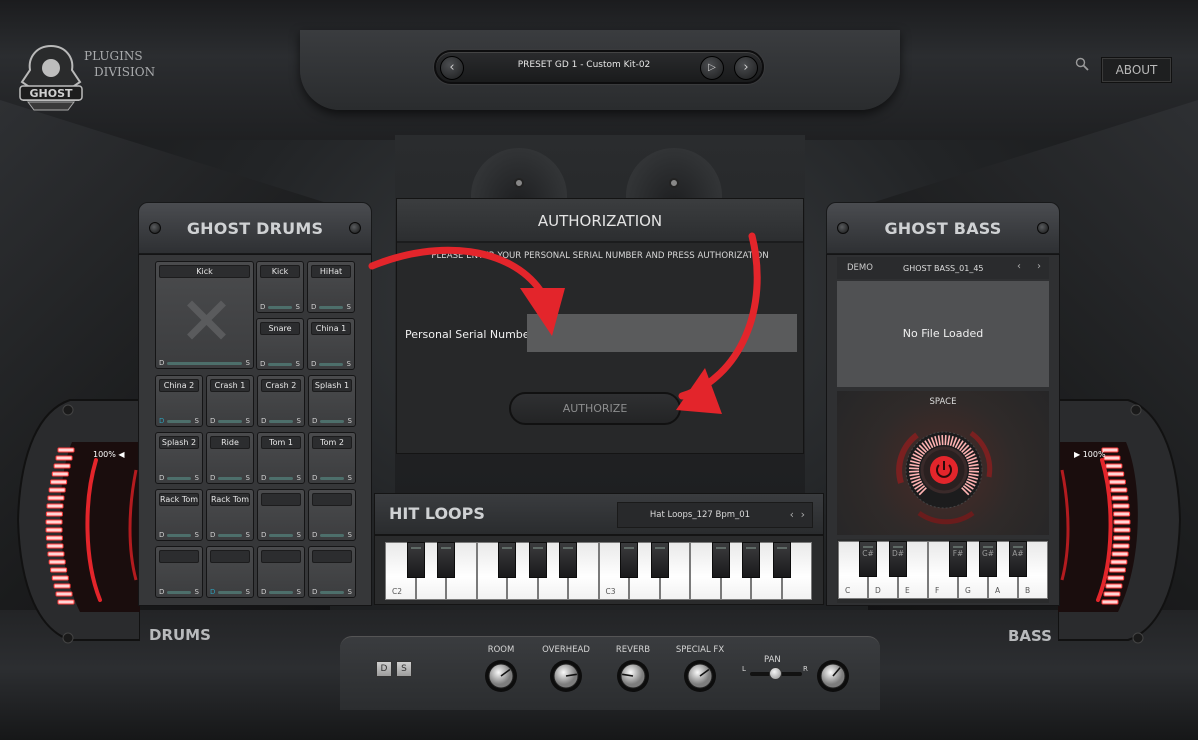  I want to click on drum-pad: Tom 1 D S, so click(281, 458).